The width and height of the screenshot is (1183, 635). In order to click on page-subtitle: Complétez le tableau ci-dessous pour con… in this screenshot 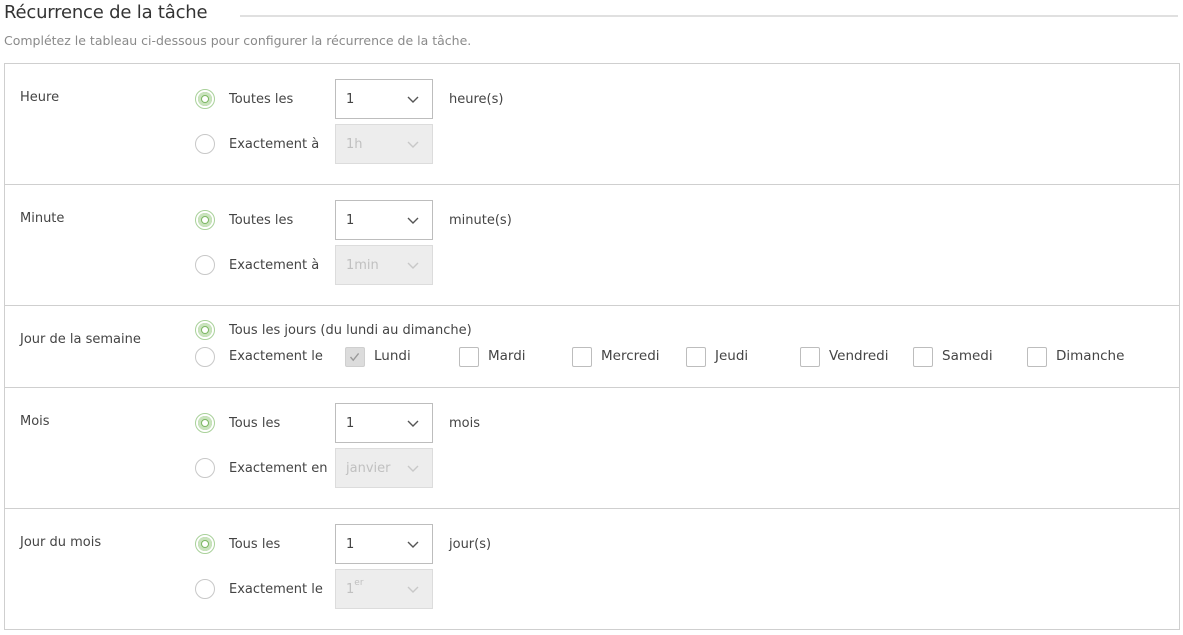, I will do `click(238, 40)`.